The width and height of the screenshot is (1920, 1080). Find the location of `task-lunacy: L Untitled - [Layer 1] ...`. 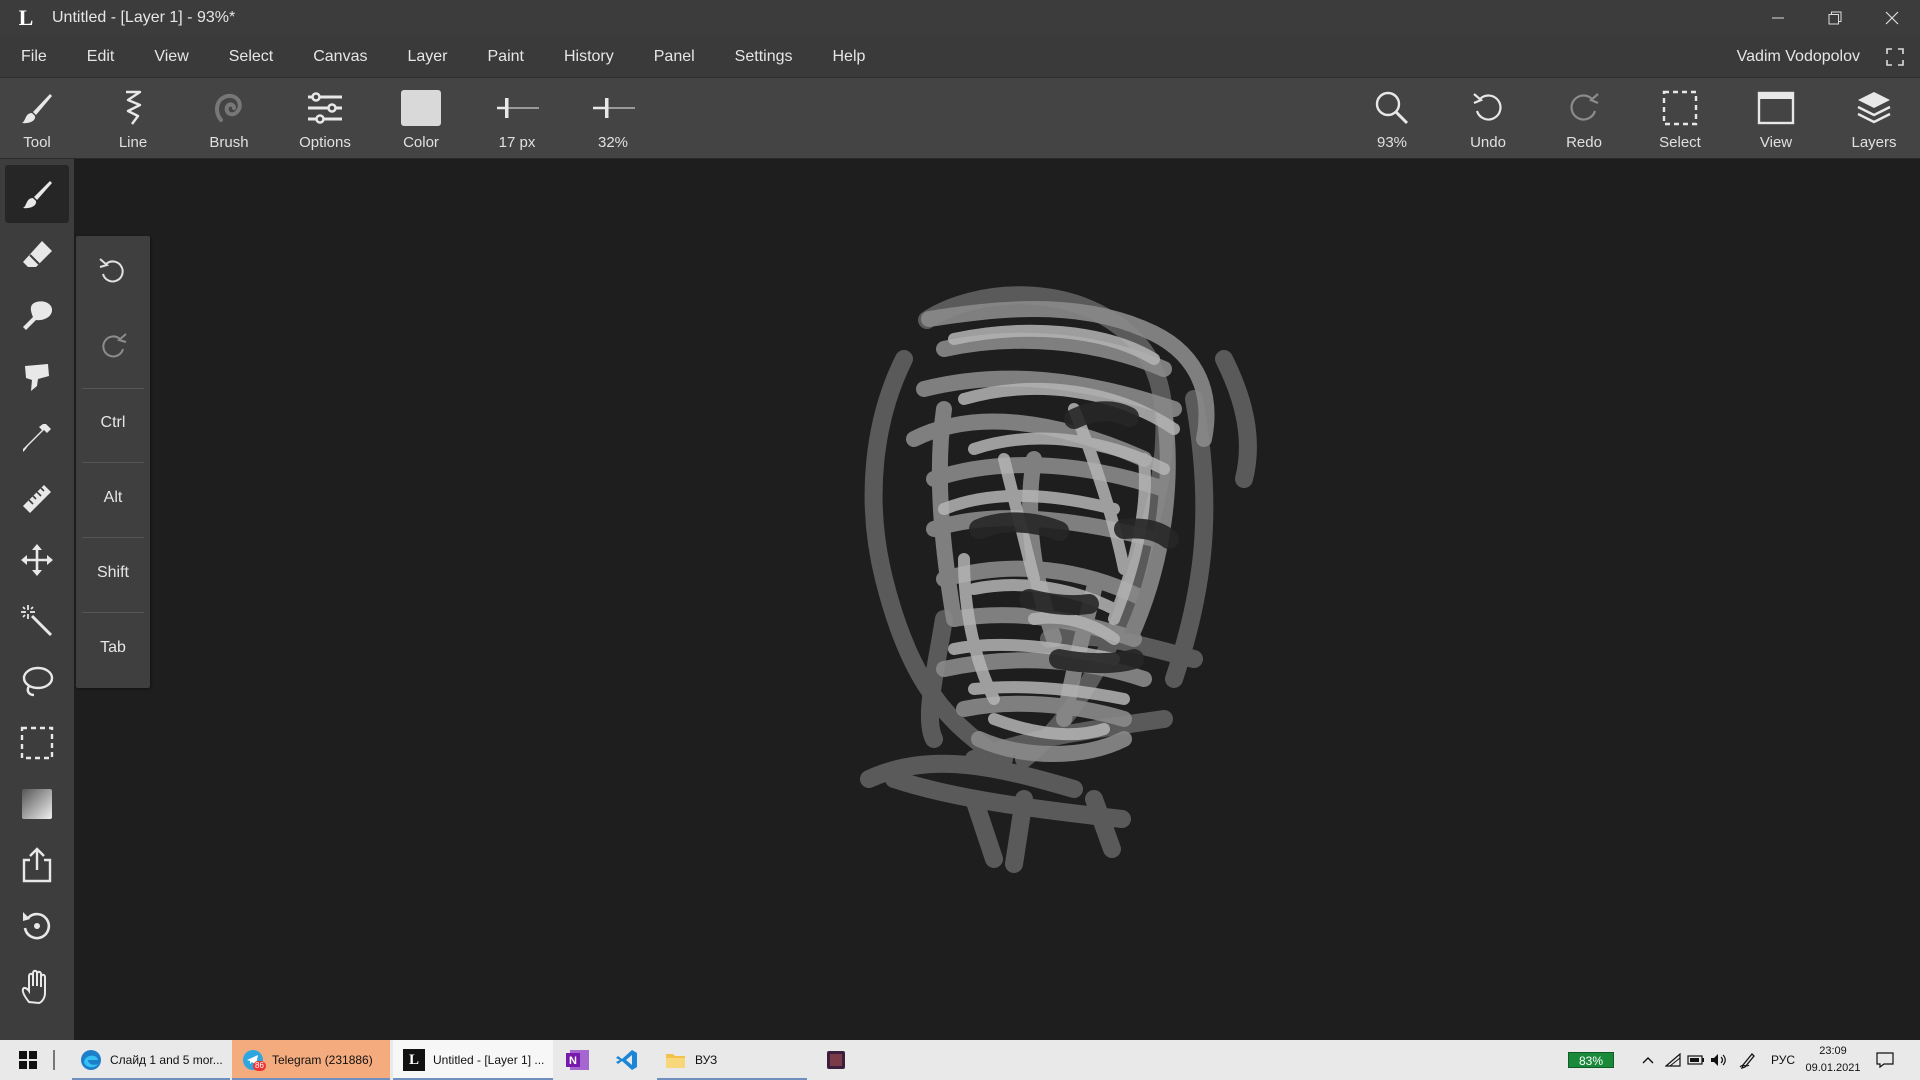

task-lunacy: L Untitled - [Layer 1] ... is located at coordinates (473, 1060).